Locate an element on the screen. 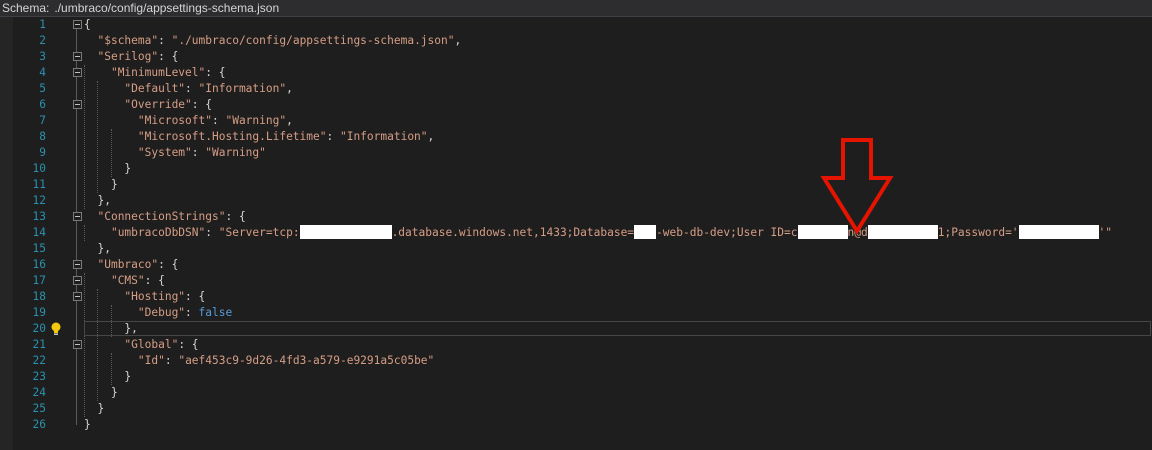 The height and width of the screenshot is (450, 1152). line-number: 17 is located at coordinates (39, 280).